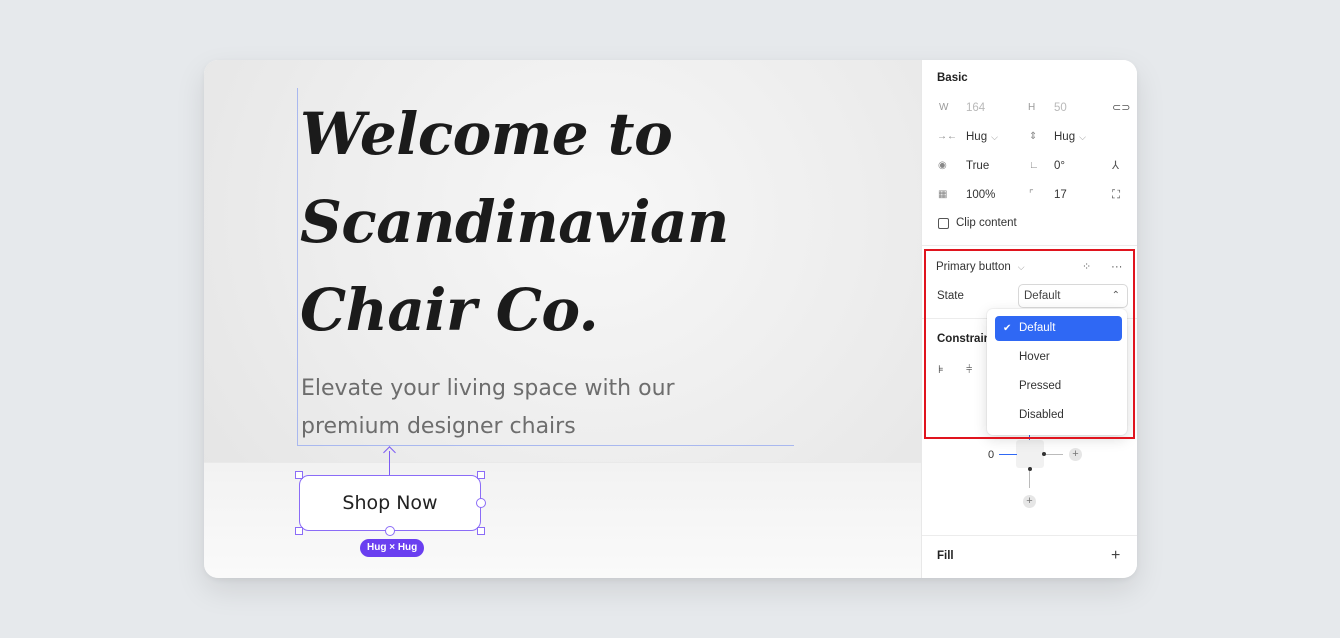 The height and width of the screenshot is (638, 1340). What do you see at coordinates (1054, 454) in the screenshot?
I see `constraint-right-line` at bounding box center [1054, 454].